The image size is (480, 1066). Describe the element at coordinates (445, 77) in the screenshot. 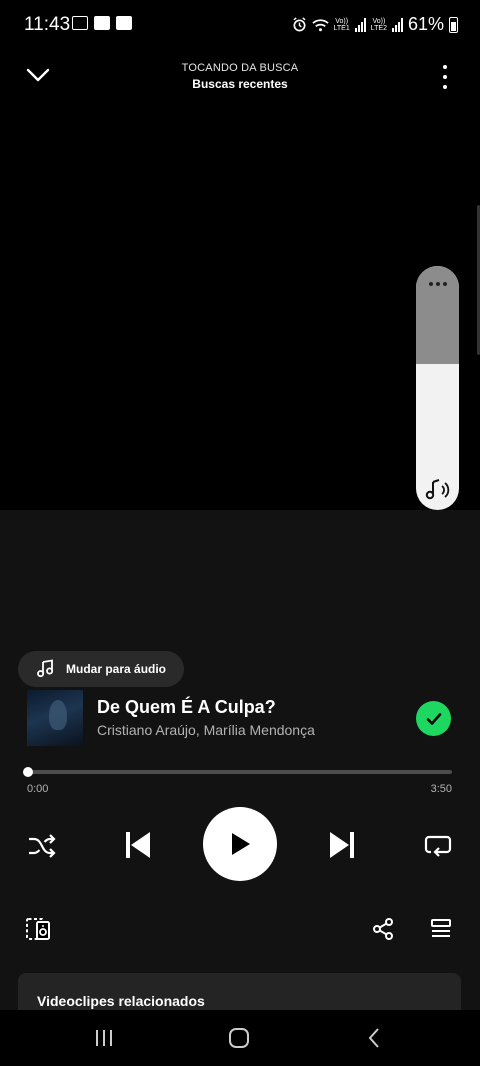

I see `more-options-icon` at that location.